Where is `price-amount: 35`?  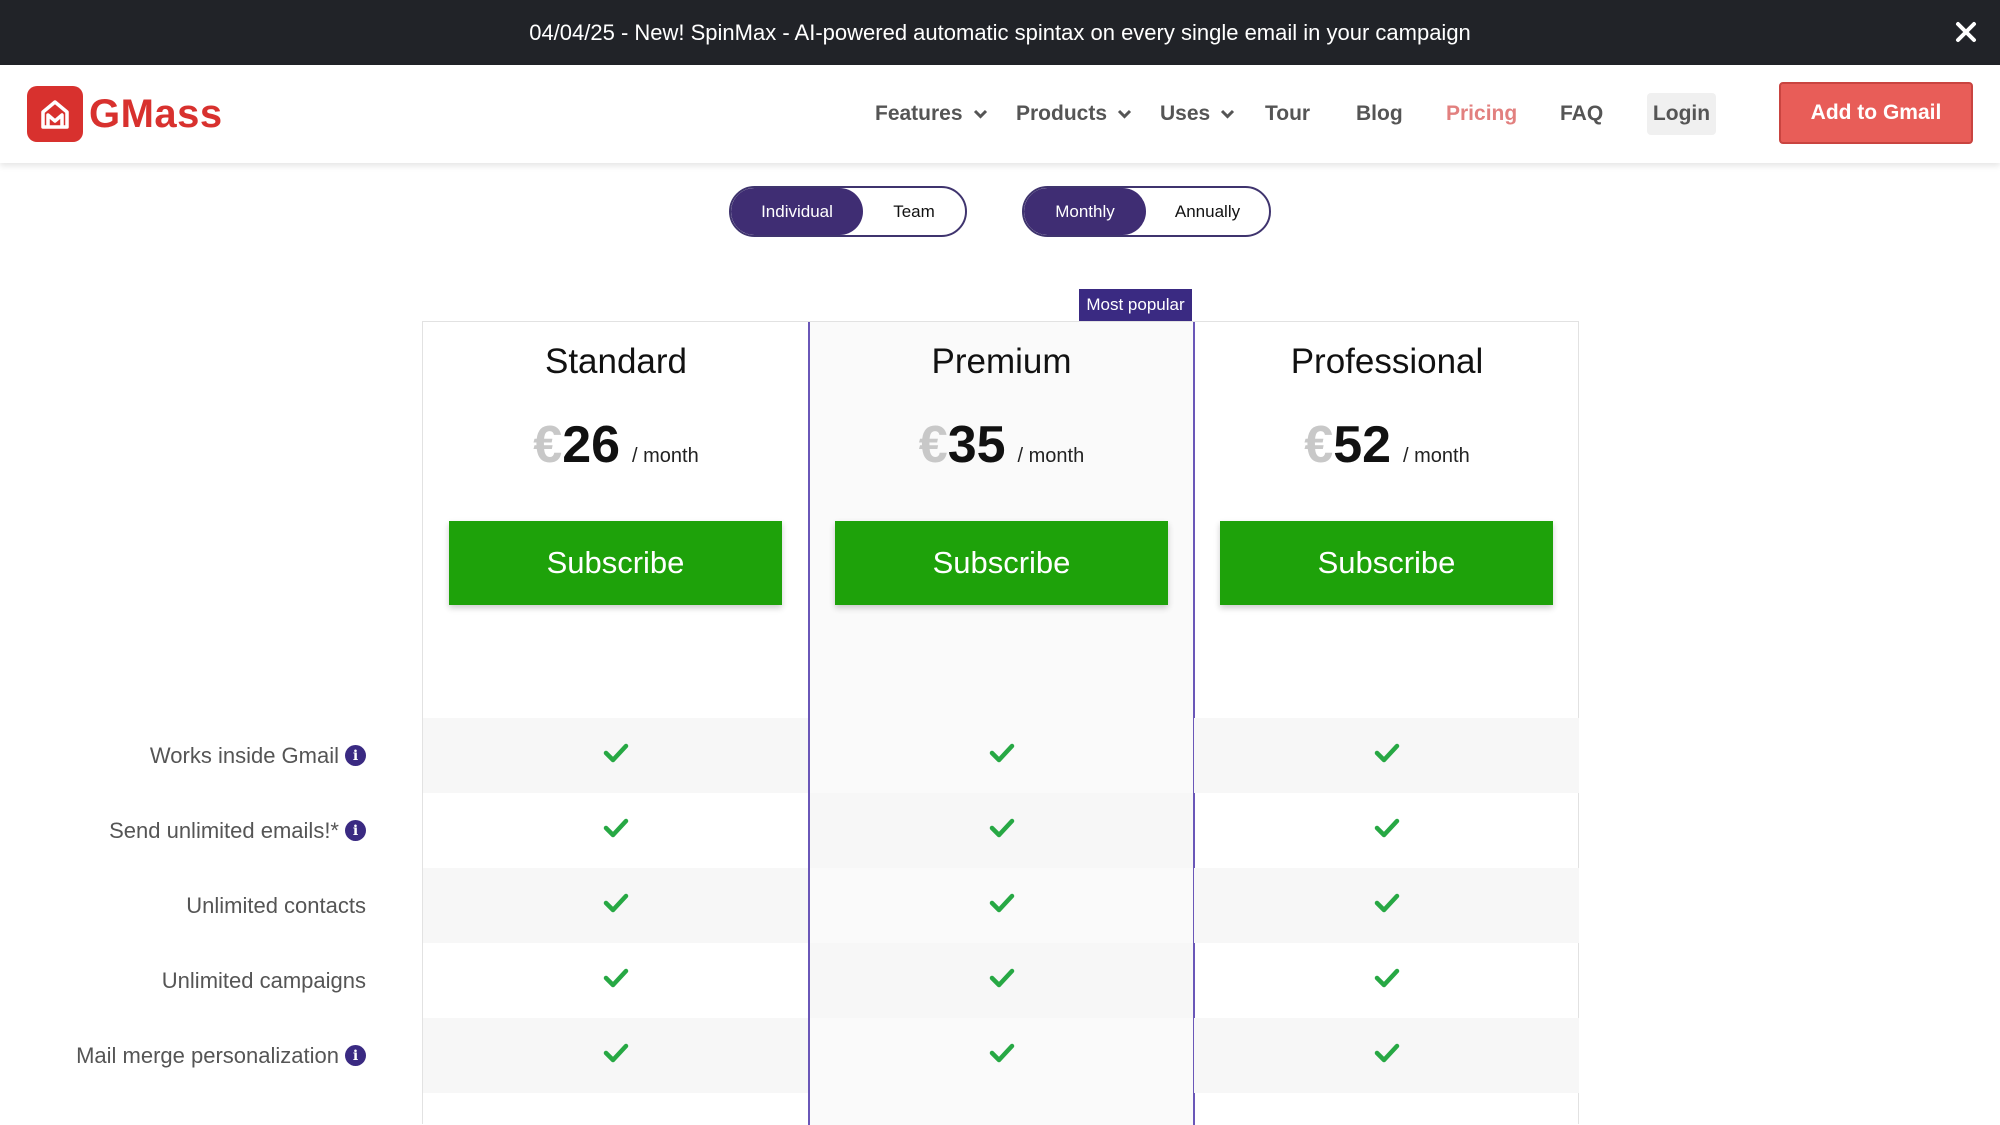 price-amount: 35 is located at coordinates (976, 445).